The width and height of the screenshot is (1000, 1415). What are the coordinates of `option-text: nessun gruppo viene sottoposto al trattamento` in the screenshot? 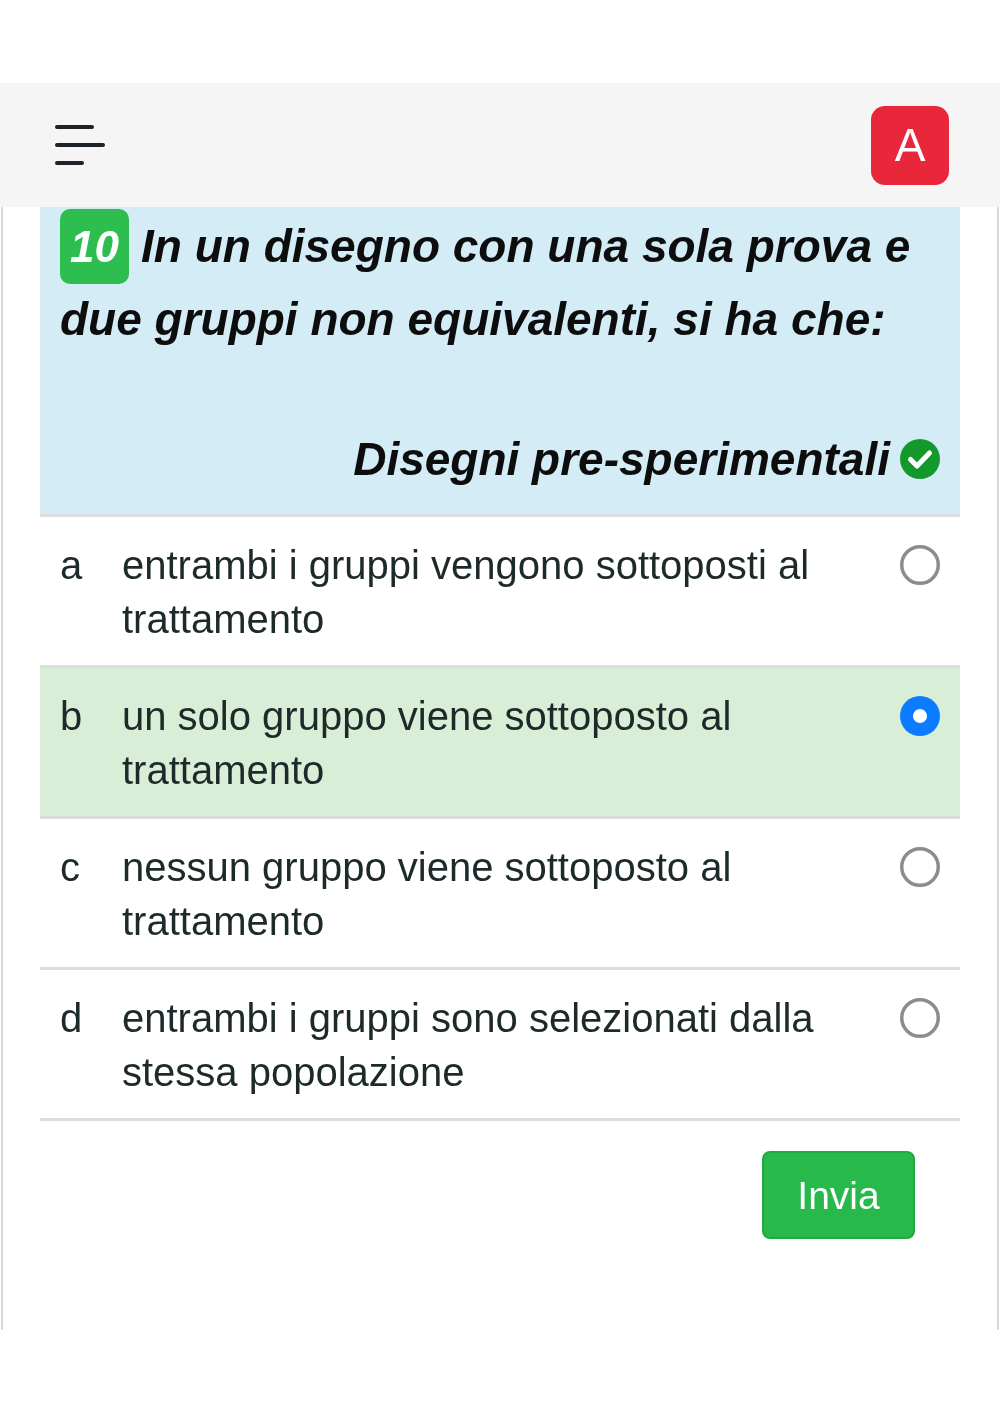 It's located at (427, 895).